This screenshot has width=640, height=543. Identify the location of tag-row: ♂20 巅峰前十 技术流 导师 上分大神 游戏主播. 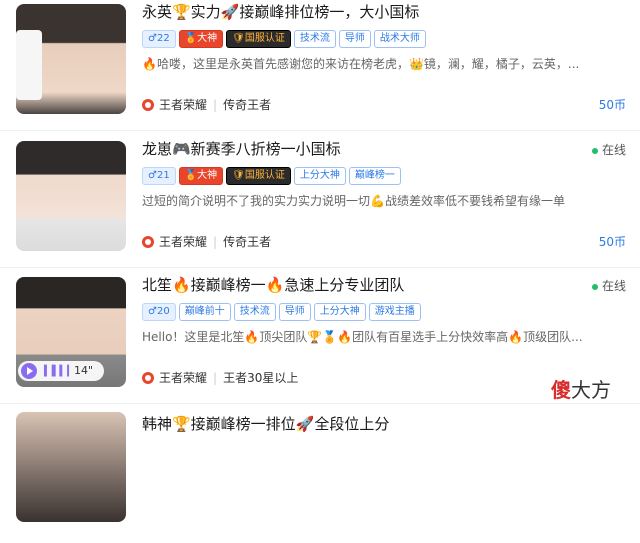
(283, 312).